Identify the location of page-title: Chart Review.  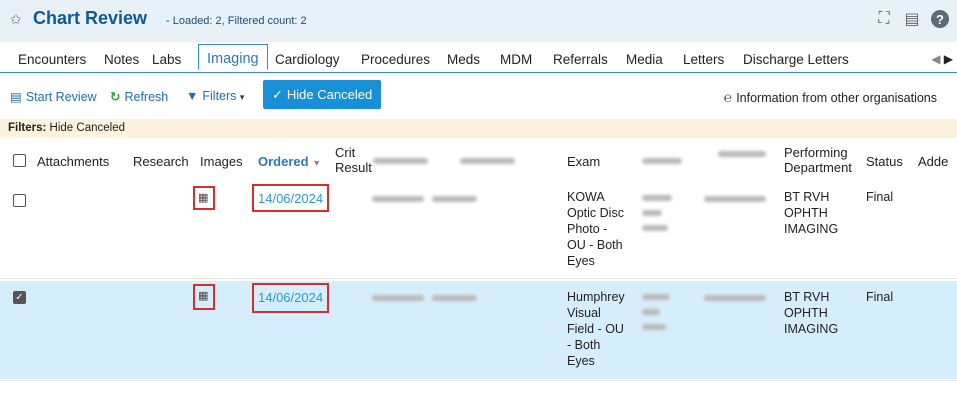
(90, 18).